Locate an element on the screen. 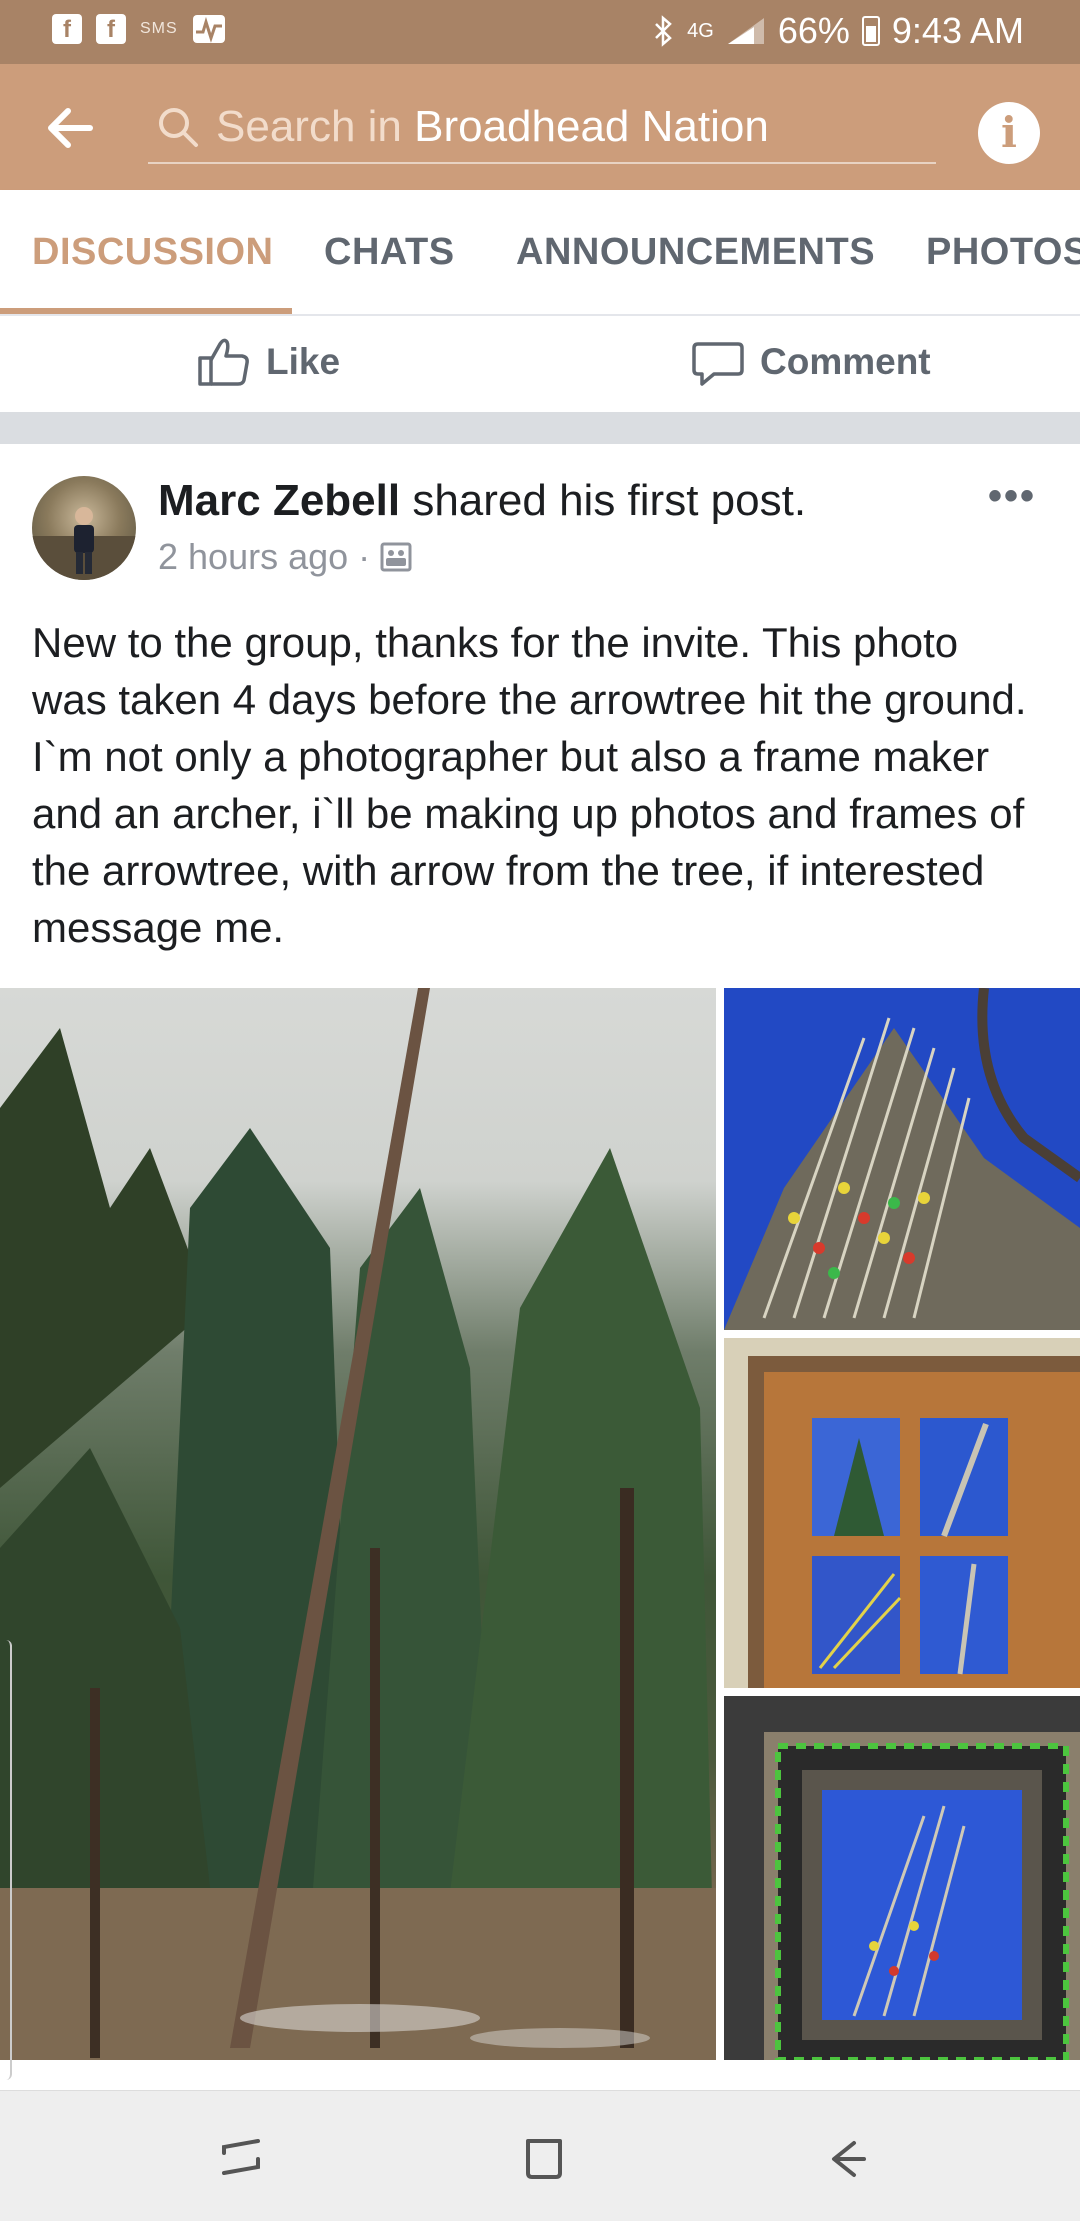 Image resolution: width=1080 pixels, height=2221 pixels. group-tabs: DISCUSSION CHATS ANNOUNCEMENTS PHOTOS is located at coordinates (540, 253).